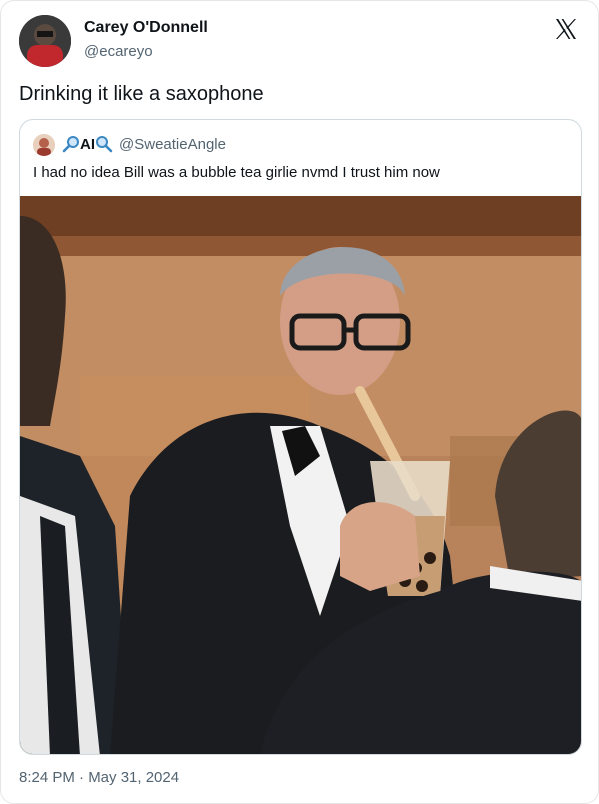  I want to click on magnifying-glass-left-icon, so click(71, 144).